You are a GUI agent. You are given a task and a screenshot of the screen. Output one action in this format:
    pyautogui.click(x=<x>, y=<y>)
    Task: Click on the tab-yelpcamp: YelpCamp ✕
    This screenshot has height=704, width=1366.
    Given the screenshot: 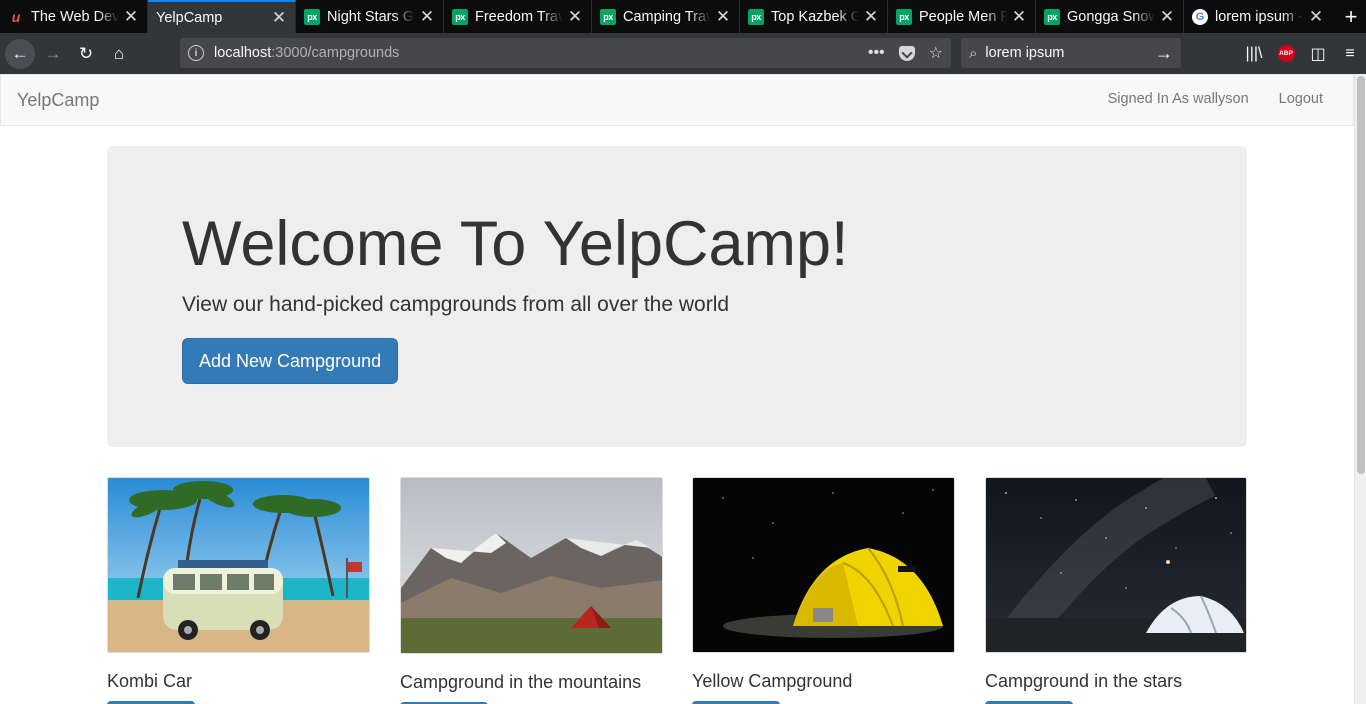 What is the action you would take?
    pyautogui.click(x=222, y=16)
    